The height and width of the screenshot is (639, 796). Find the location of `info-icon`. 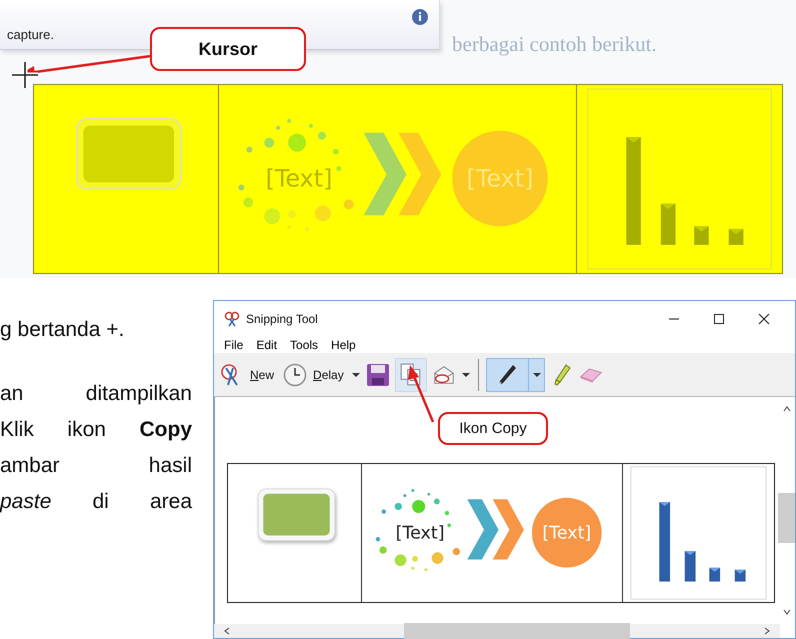

info-icon is located at coordinates (420, 17).